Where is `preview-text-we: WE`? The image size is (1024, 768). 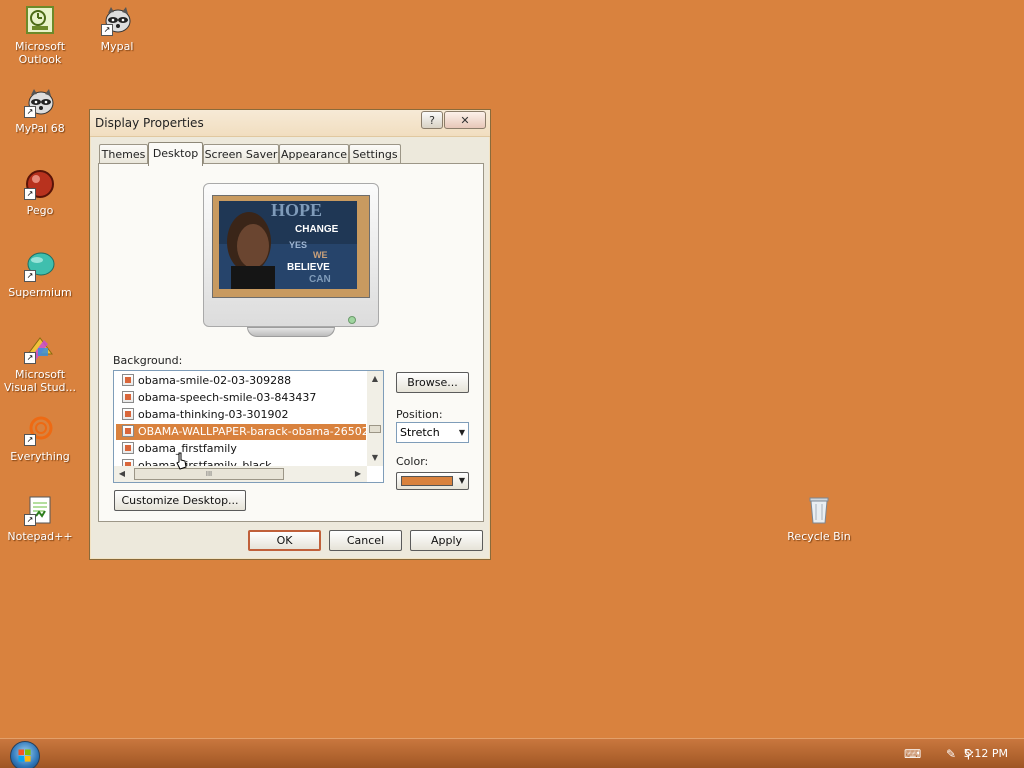
preview-text-we: WE is located at coordinates (320, 255).